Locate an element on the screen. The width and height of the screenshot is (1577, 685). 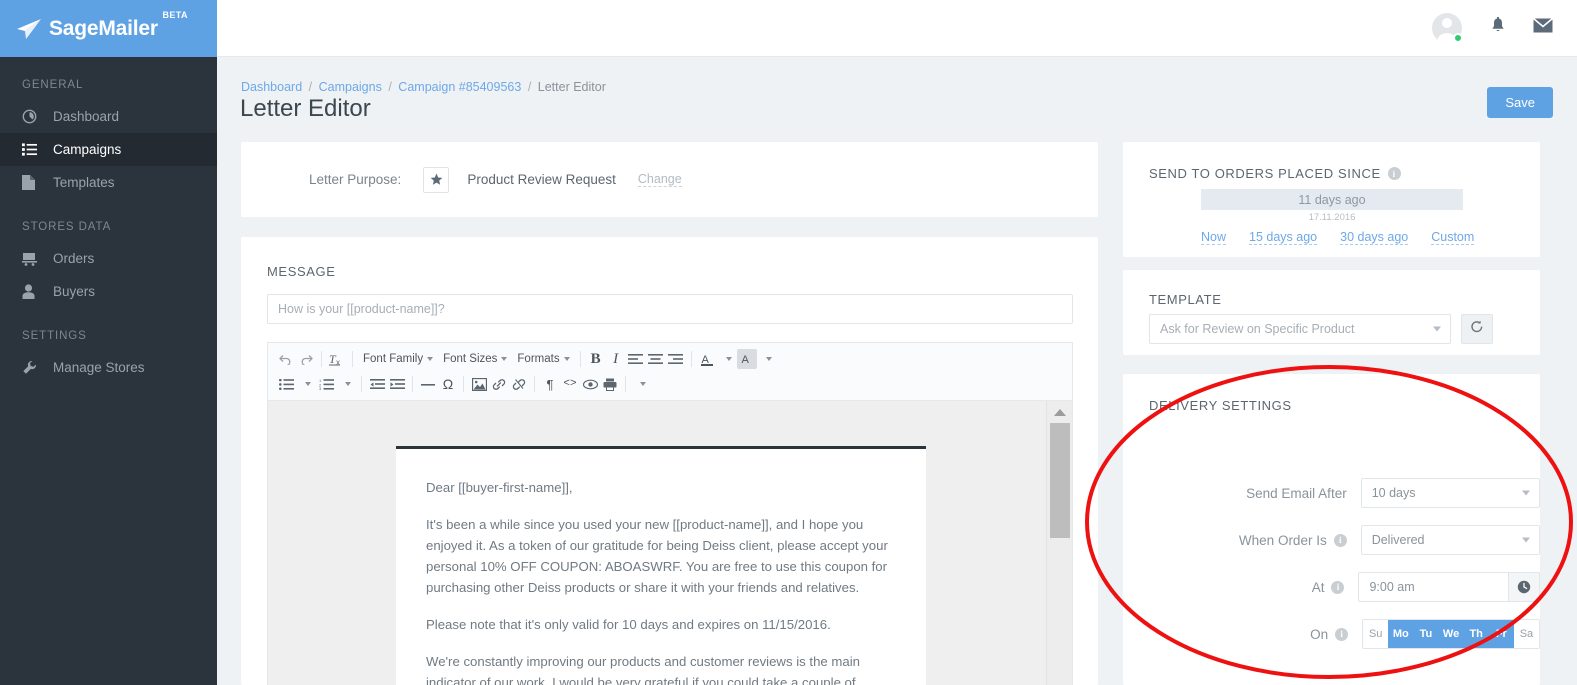
bullet-list-dropdown is located at coordinates (306, 384).